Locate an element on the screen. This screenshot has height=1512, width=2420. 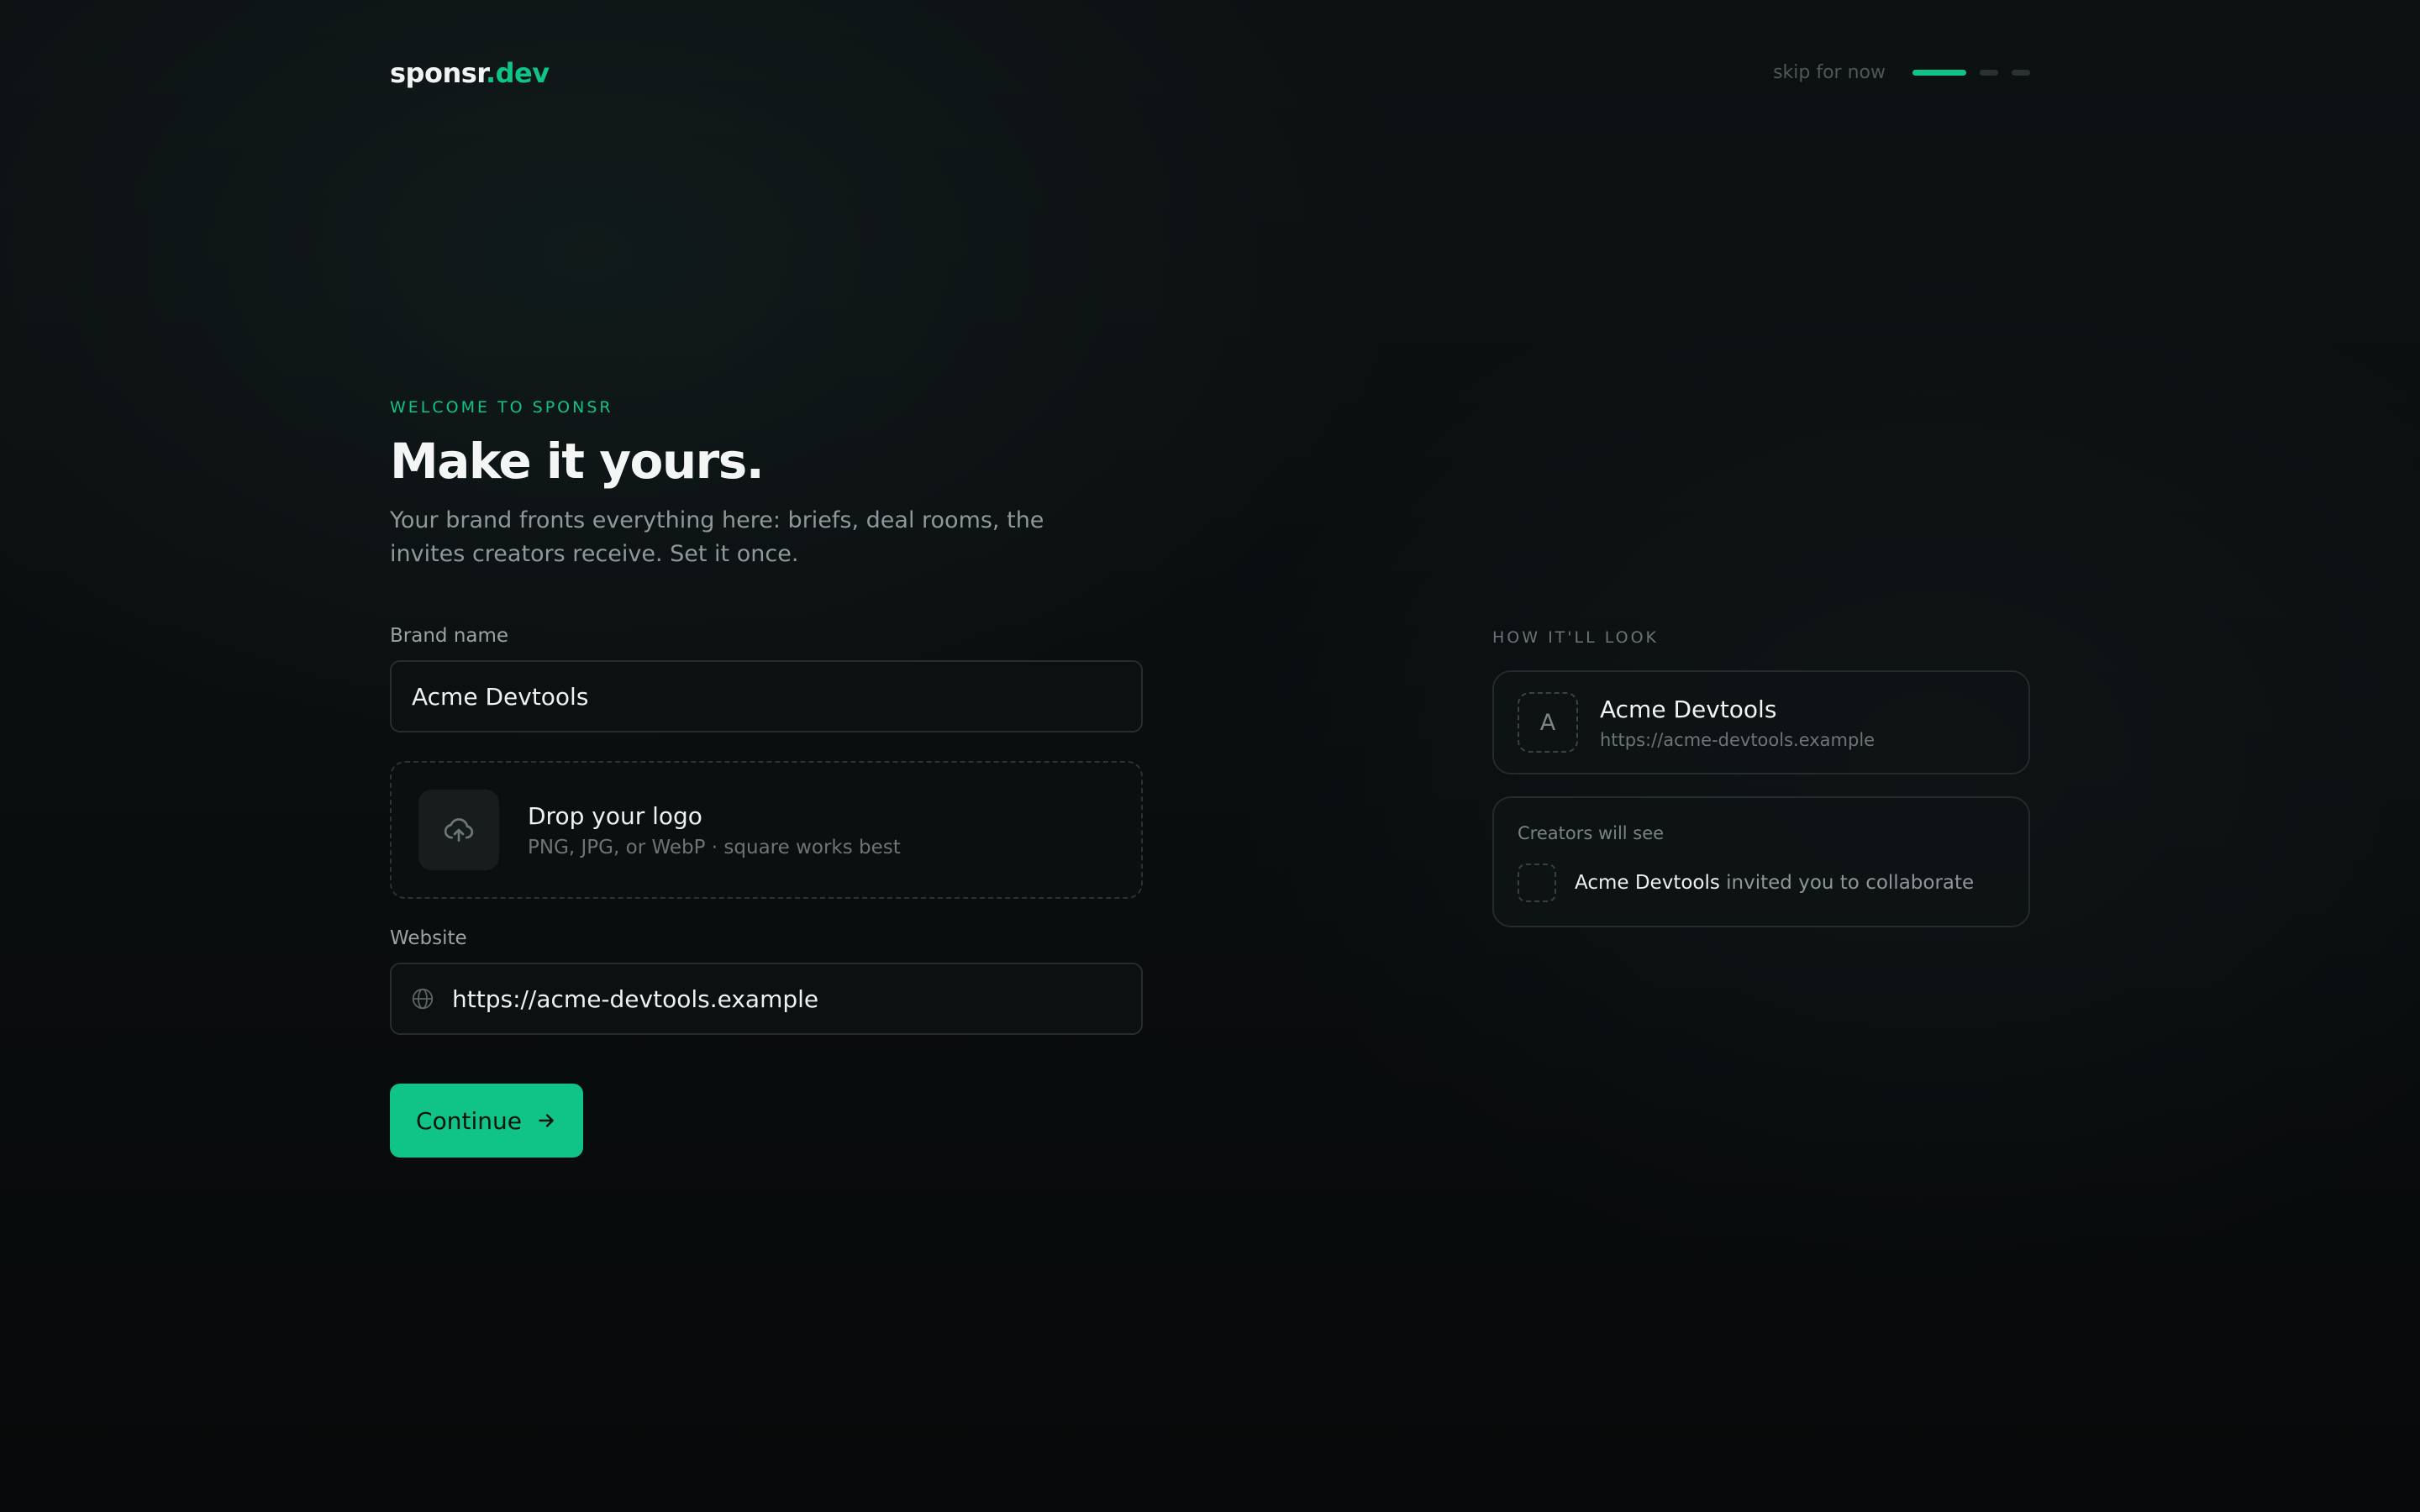
brand-name-input: Acme Devtools is located at coordinates (766, 696).